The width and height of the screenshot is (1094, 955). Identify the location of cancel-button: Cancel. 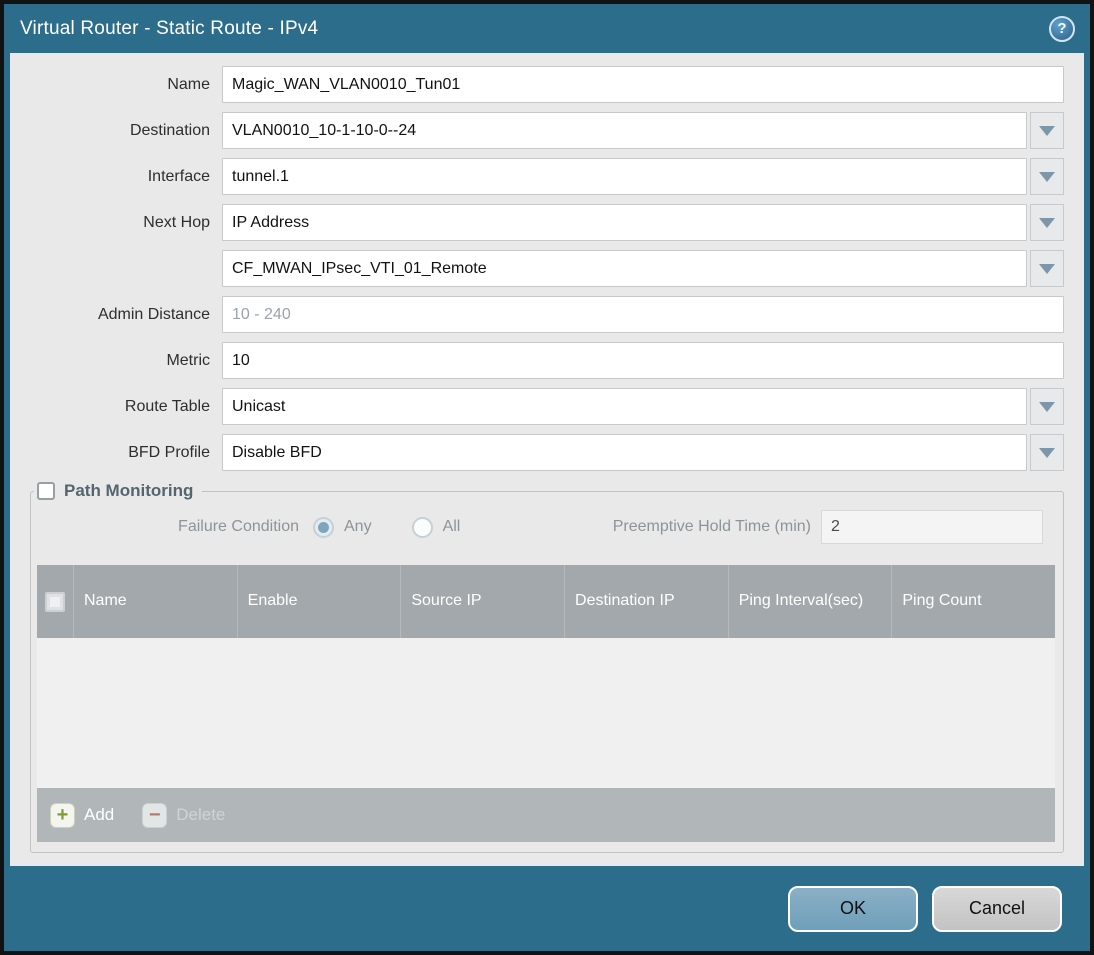
(997, 908).